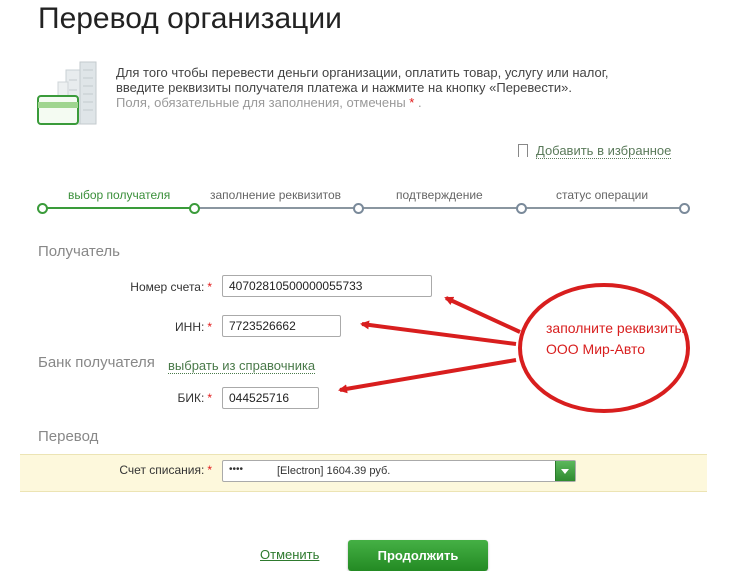 The image size is (744, 571). I want to click on annotation-text: заполните реквизиты ООО Мир-Авто, so click(615, 338).